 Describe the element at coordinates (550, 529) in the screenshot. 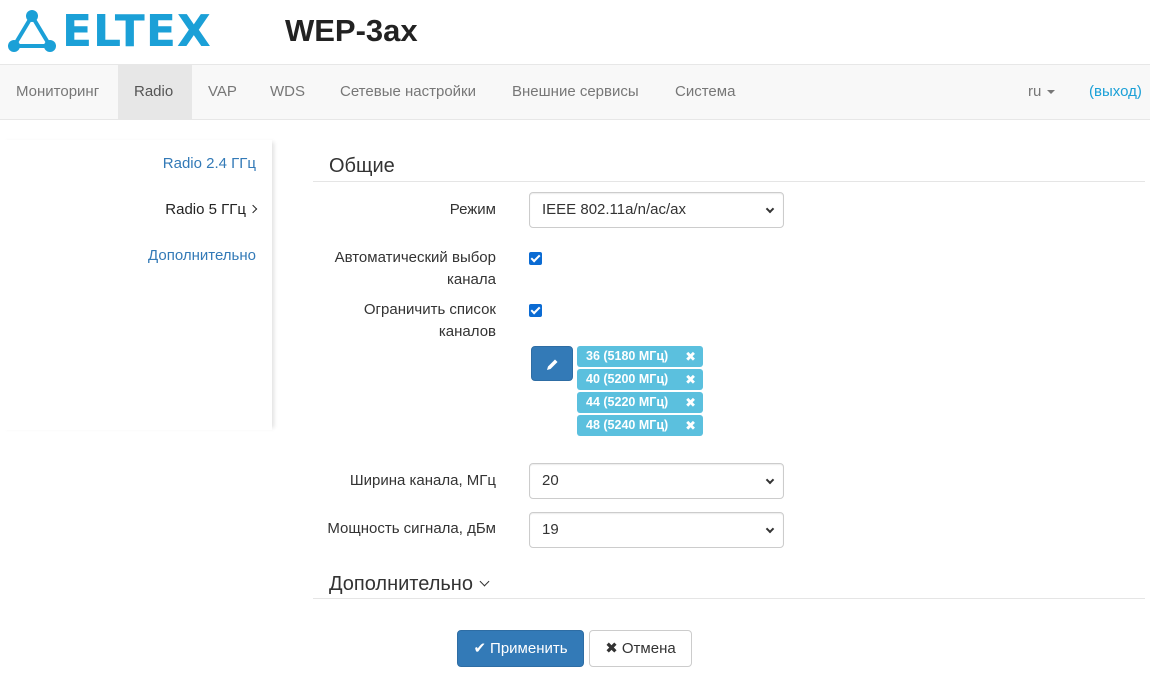

I see `power-select-value: 19` at that location.